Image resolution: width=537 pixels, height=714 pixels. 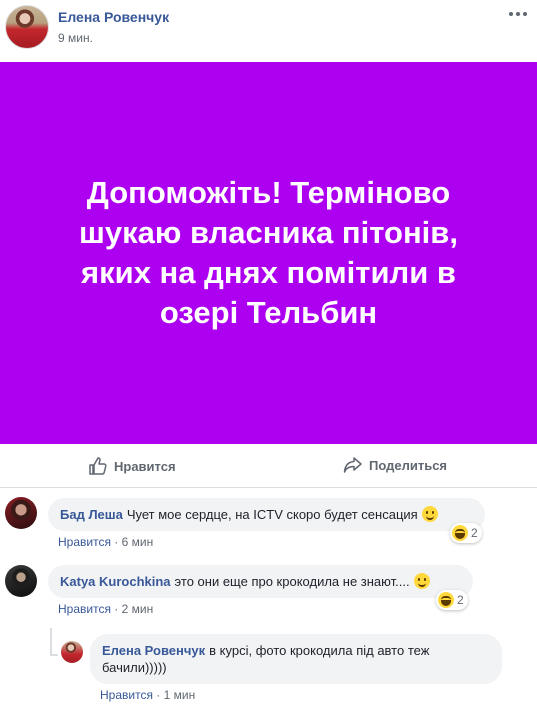 What do you see at coordinates (408, 465) in the screenshot?
I see `share-label: Поделиться` at bounding box center [408, 465].